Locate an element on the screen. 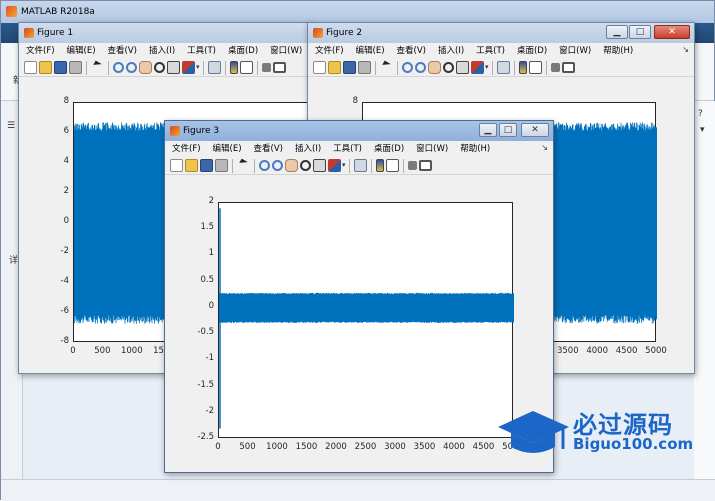 The image size is (715, 501). xtick-label: 4500 is located at coordinates (626, 351).